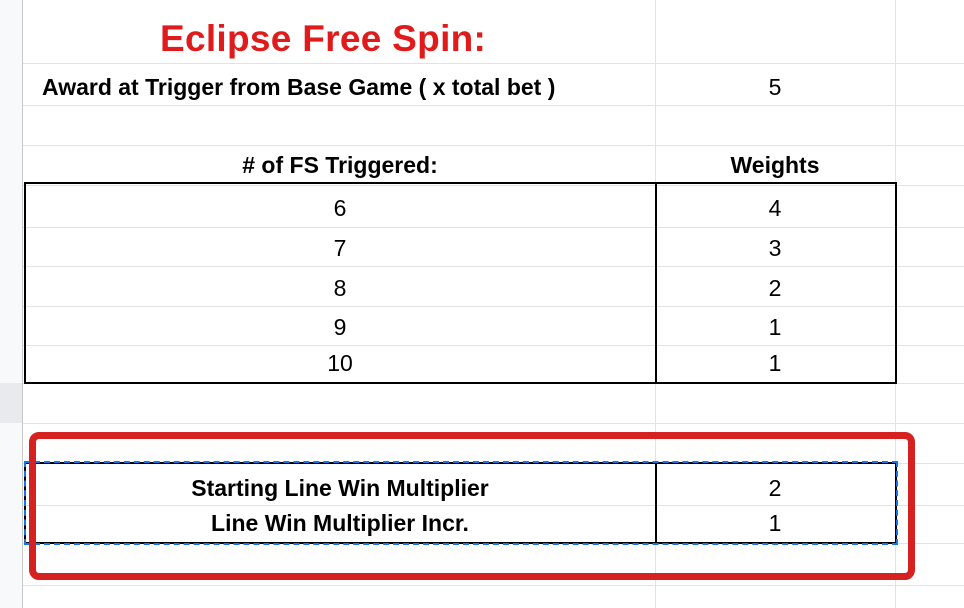 This screenshot has width=964, height=608. I want to click on fs-header: # of FS Triggered:, so click(340, 165).